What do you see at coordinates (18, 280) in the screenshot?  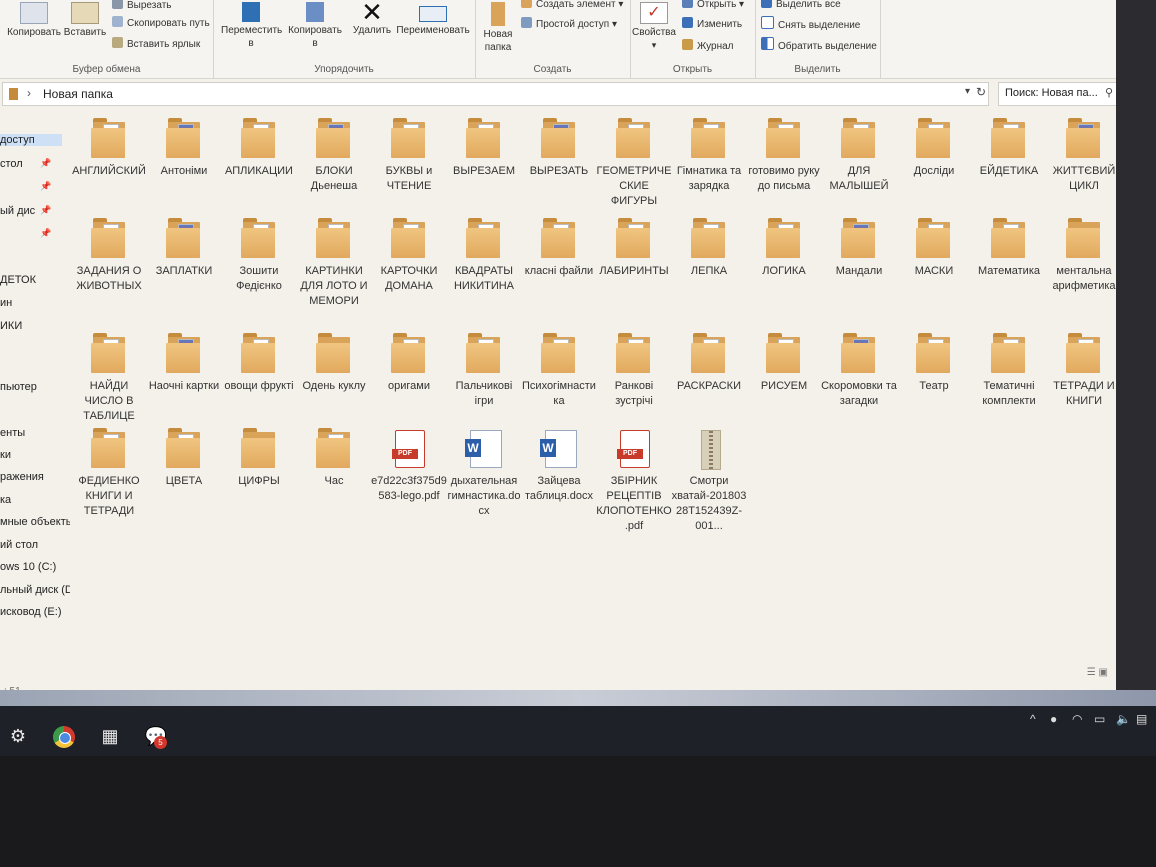 I see `nav-item-folder: ДЕТОК` at bounding box center [18, 280].